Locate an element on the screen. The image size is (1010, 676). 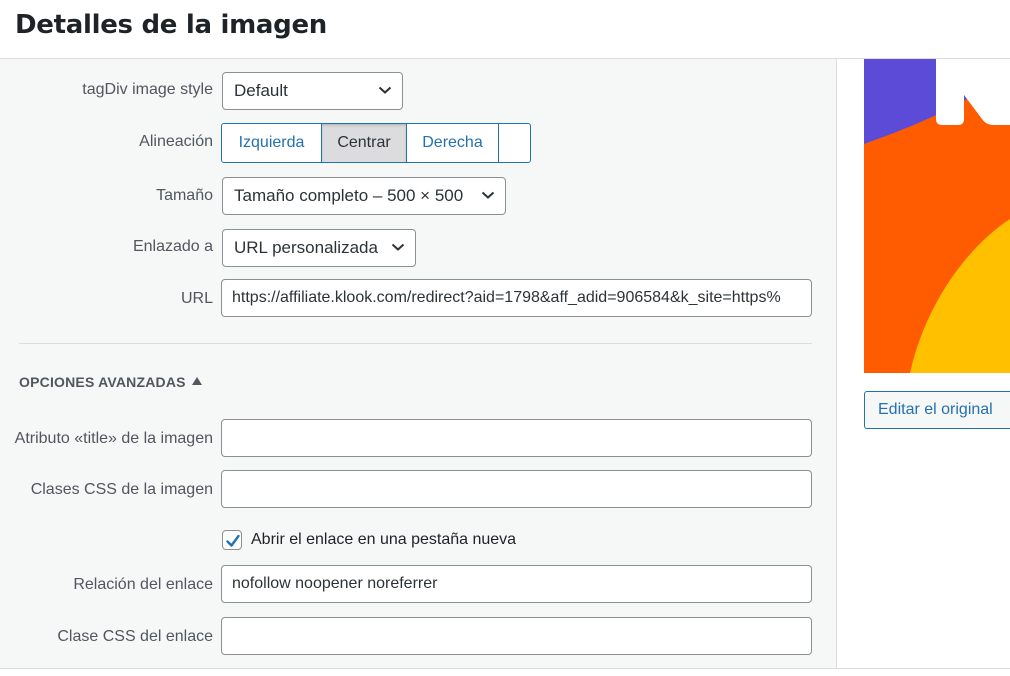
style-select: Default is located at coordinates (312, 91).